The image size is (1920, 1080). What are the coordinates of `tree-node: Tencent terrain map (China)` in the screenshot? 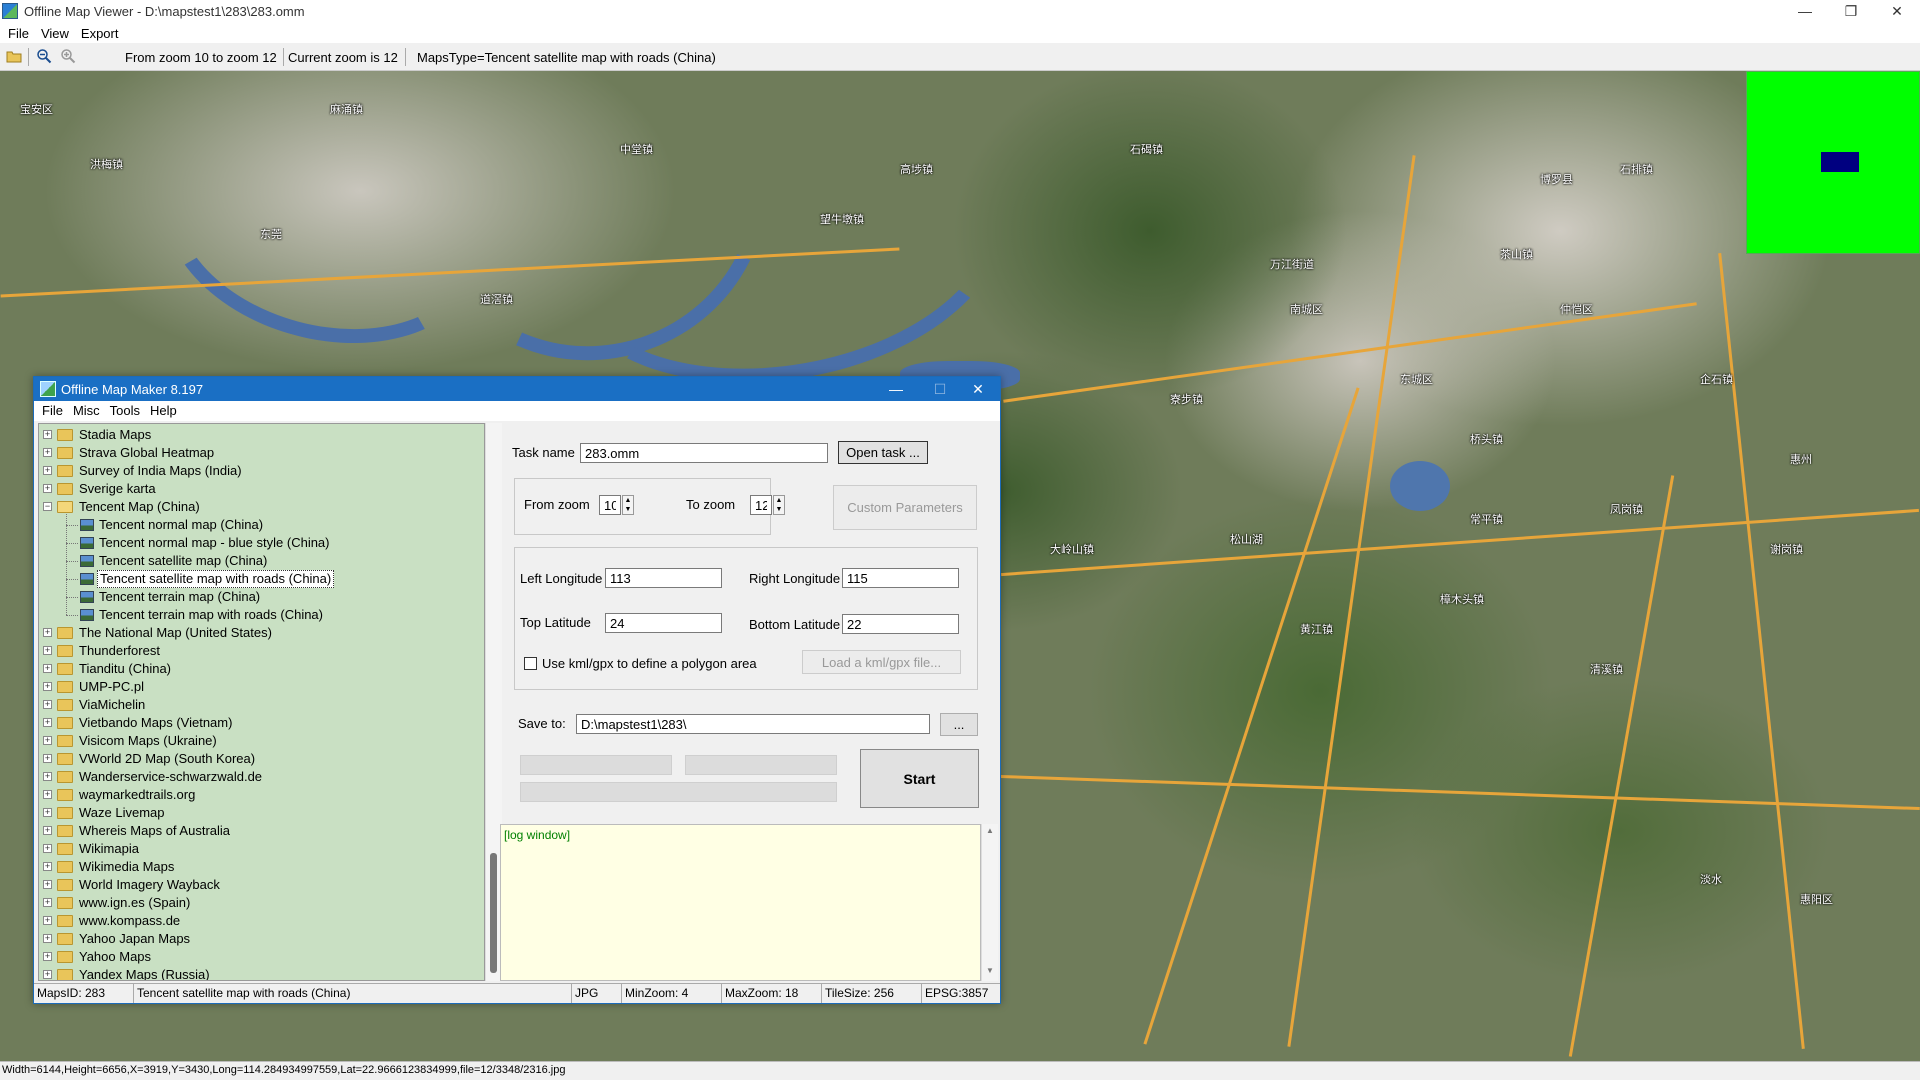 It's located at (261, 597).